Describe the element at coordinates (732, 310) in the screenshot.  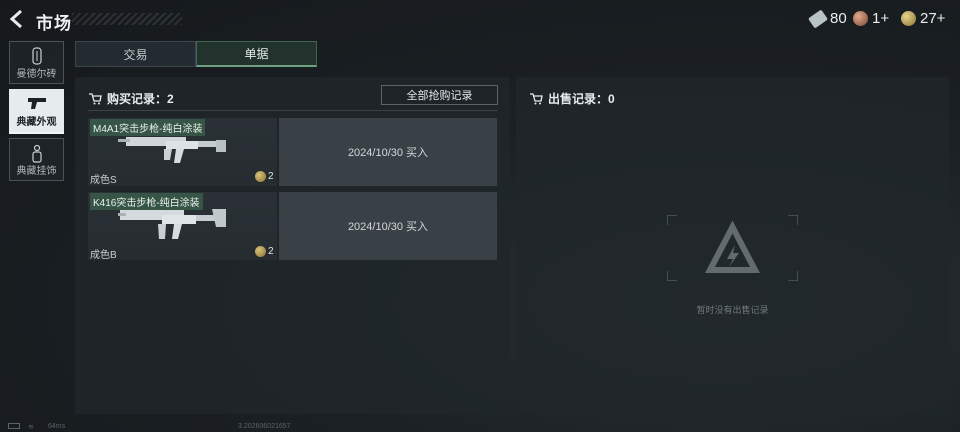
I see `empty-state-text: 暂时没有出售记录` at that location.